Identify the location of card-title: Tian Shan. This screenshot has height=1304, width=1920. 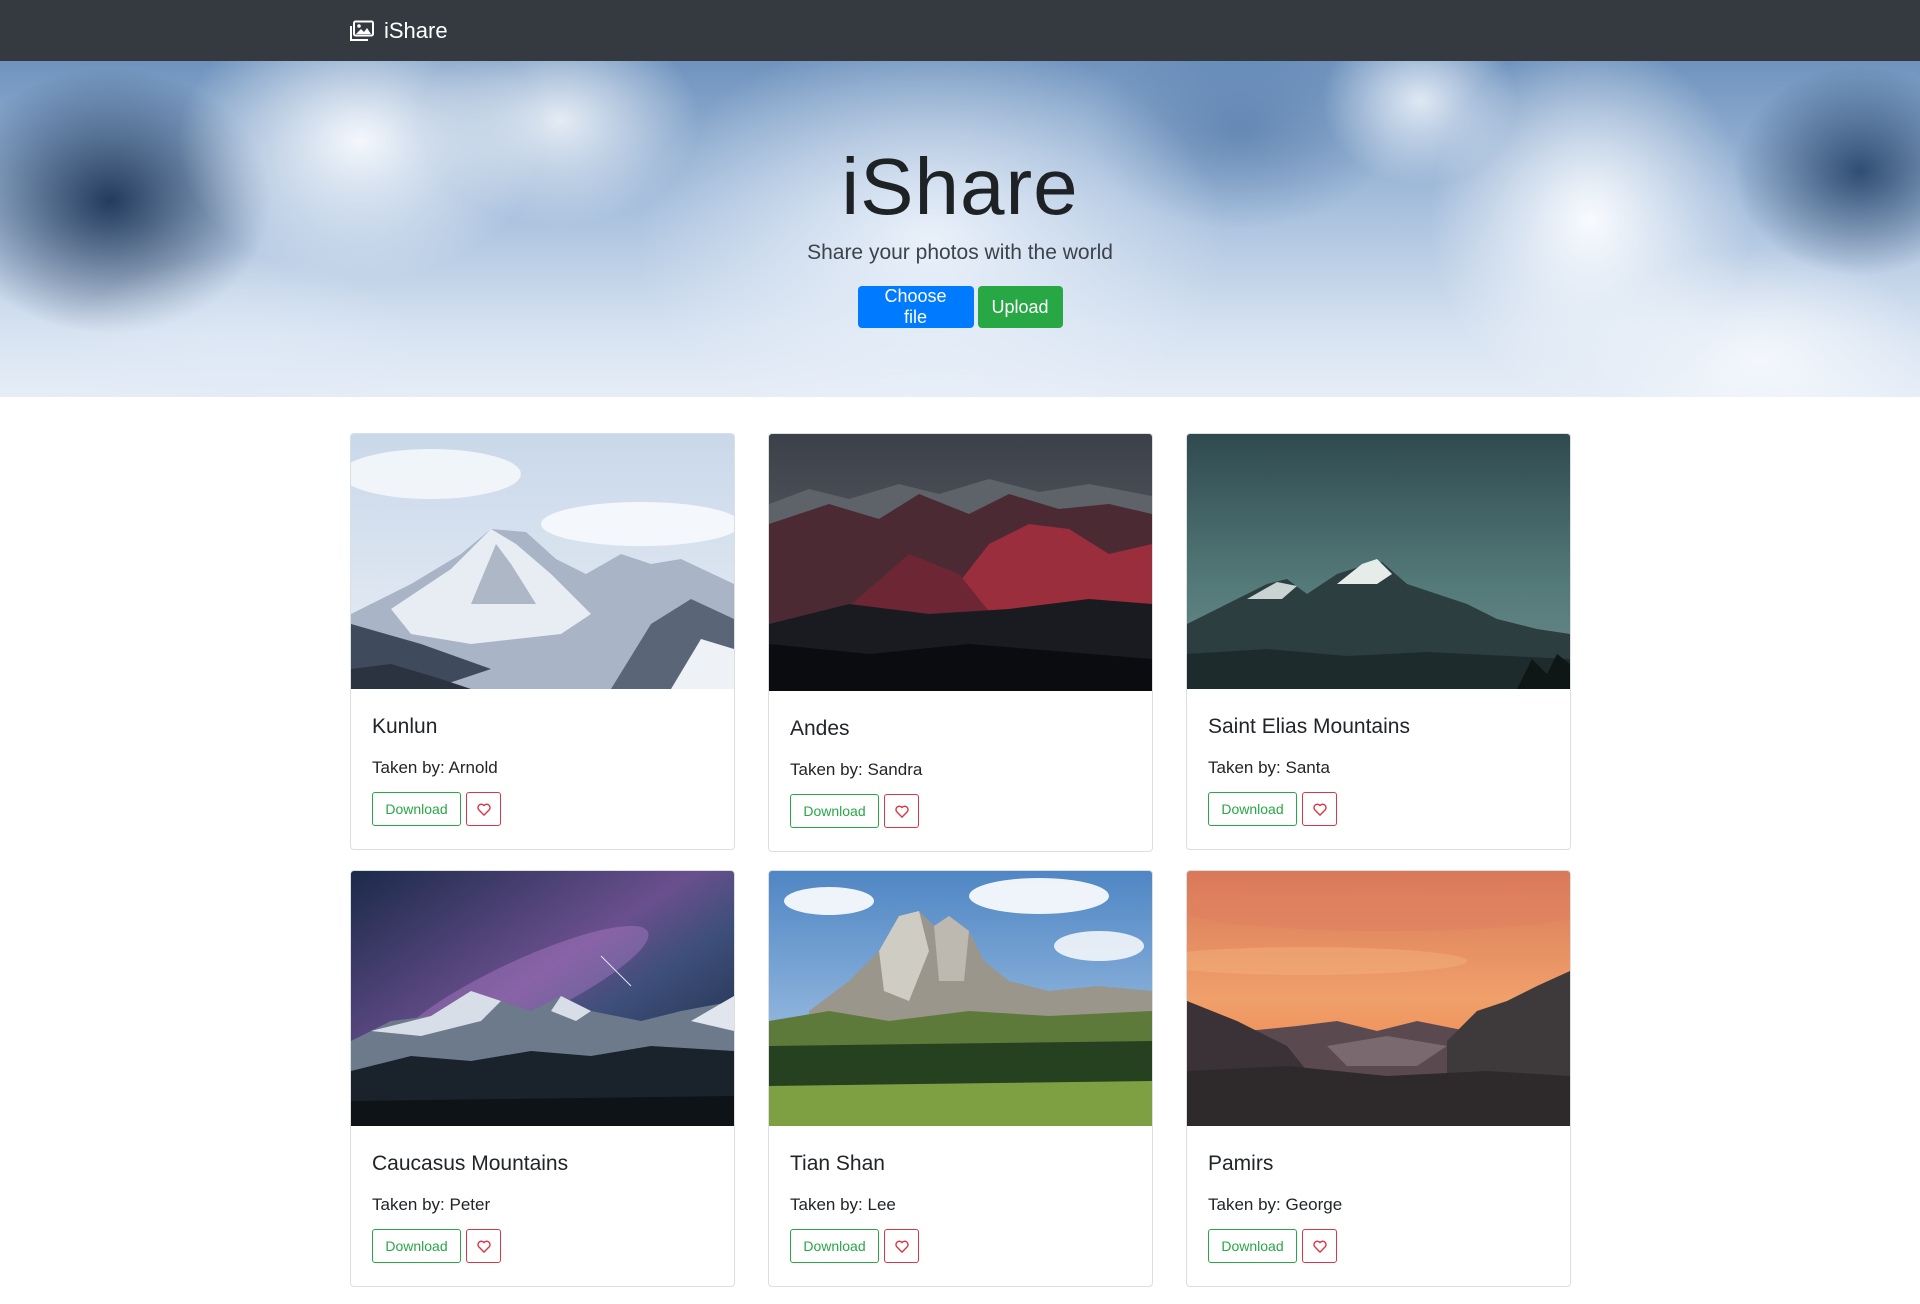
(837, 1163).